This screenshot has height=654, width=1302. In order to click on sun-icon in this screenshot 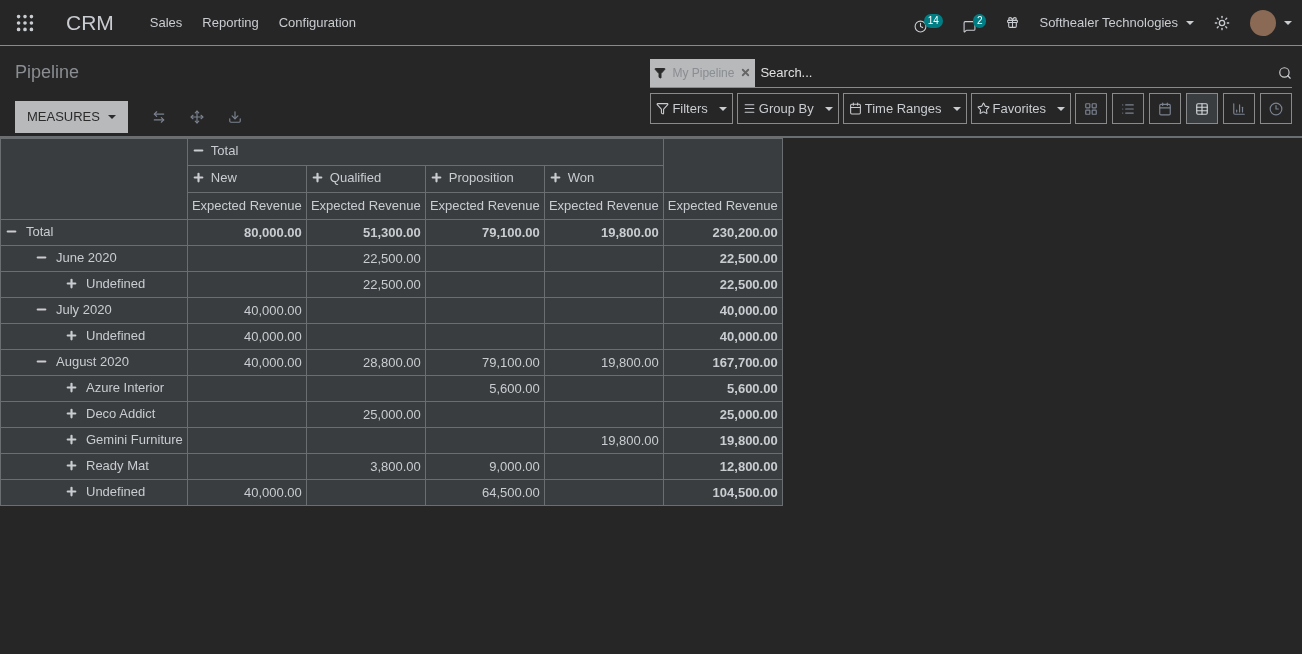, I will do `click(1222, 22)`.